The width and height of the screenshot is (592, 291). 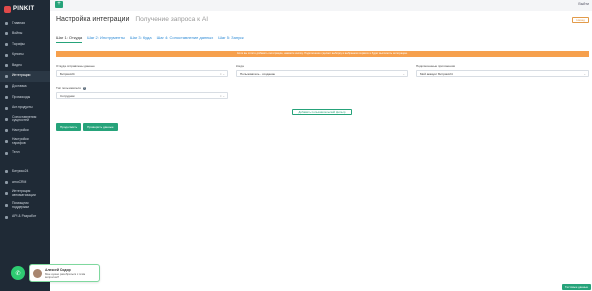 I want to click on video-icon, so click(x=6, y=66).